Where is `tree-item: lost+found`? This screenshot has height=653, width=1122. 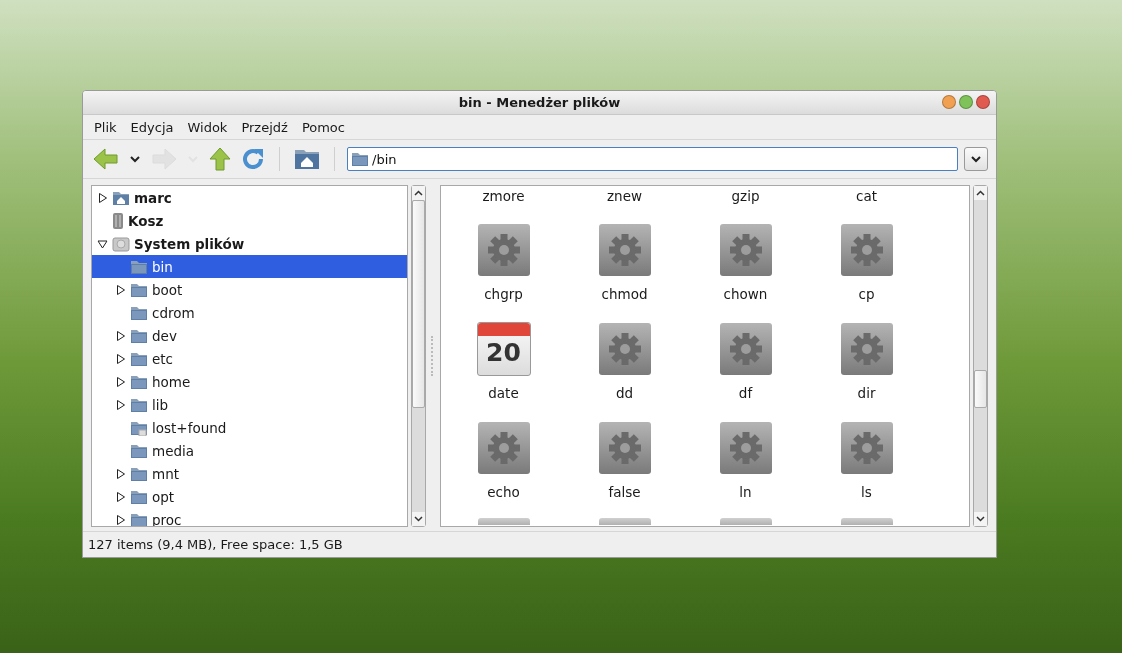 tree-item: lost+found is located at coordinates (249, 427).